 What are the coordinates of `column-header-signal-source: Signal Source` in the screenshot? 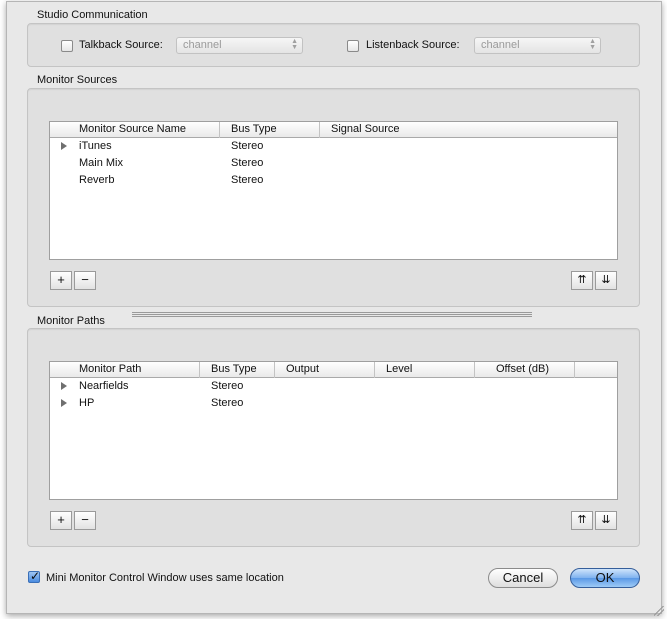 It's located at (472, 130).